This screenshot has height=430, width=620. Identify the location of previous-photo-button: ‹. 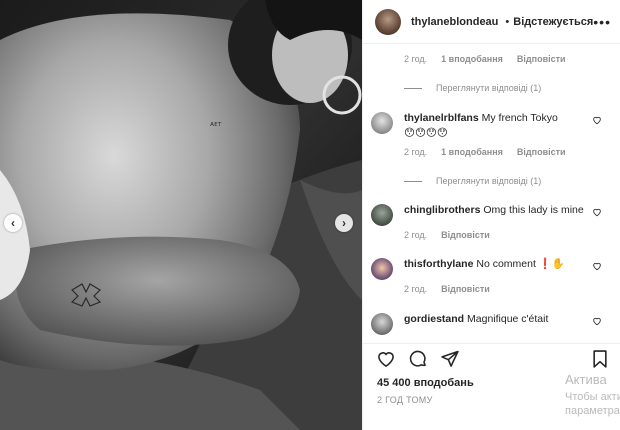
(13, 223).